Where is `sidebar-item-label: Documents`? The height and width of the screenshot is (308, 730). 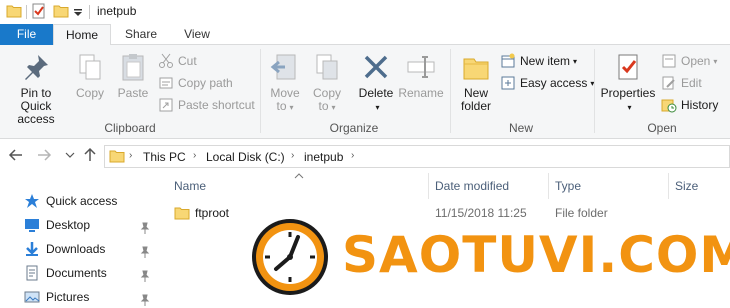
sidebar-item-label: Documents is located at coordinates (76, 273).